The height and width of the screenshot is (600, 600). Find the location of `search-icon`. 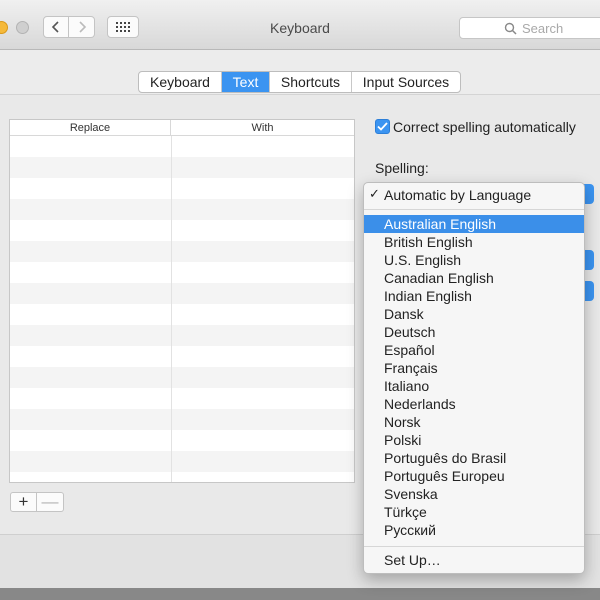

search-icon is located at coordinates (510, 28).